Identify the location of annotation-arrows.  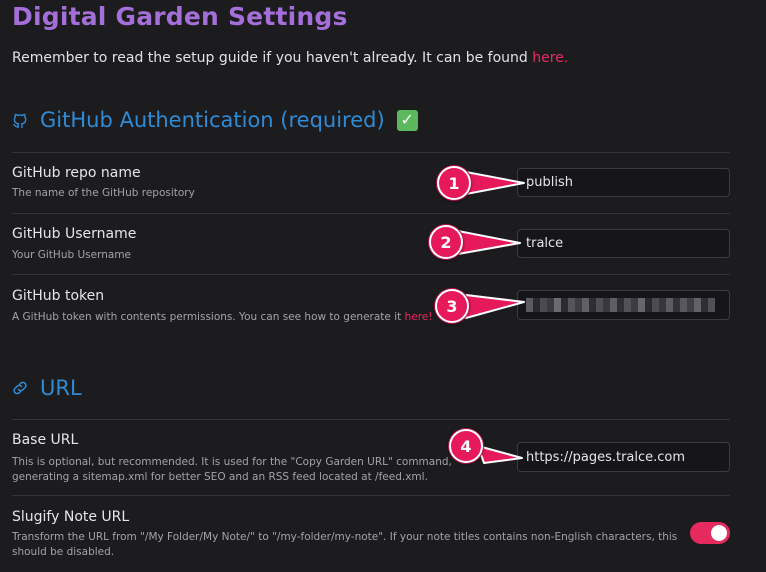
(491, 317).